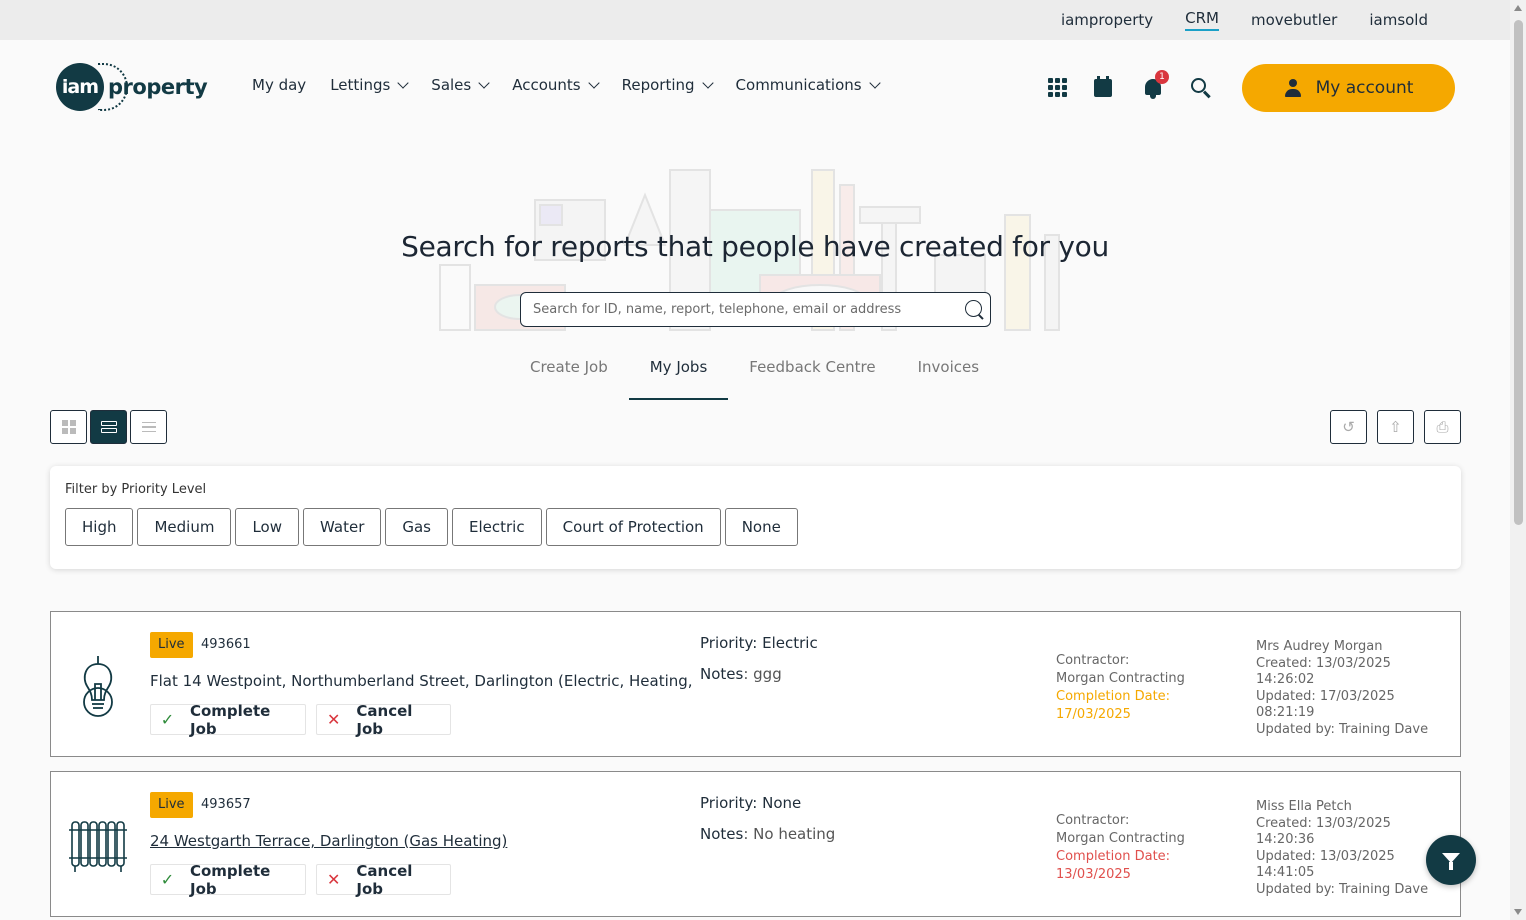 The image size is (1526, 920). What do you see at coordinates (416, 527) in the screenshot?
I see `chip-gas: Gas` at bounding box center [416, 527].